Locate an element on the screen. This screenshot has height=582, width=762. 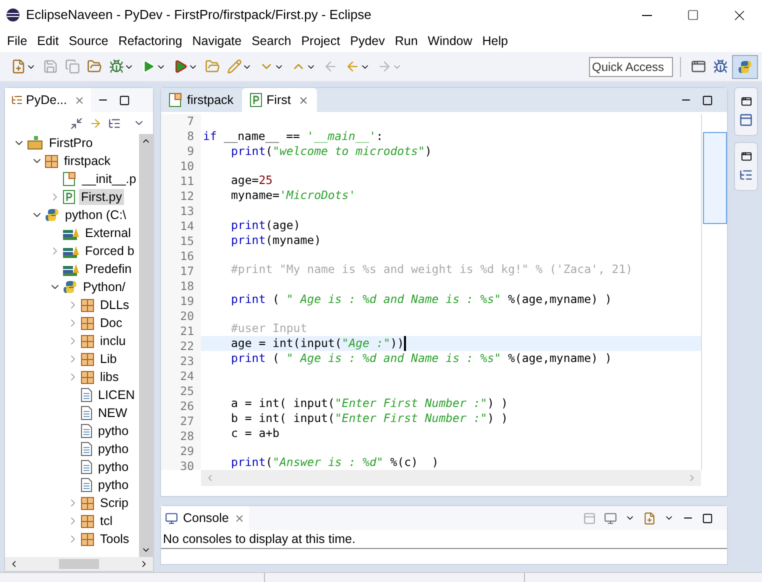
menu-item: Navigate is located at coordinates (217, 41).